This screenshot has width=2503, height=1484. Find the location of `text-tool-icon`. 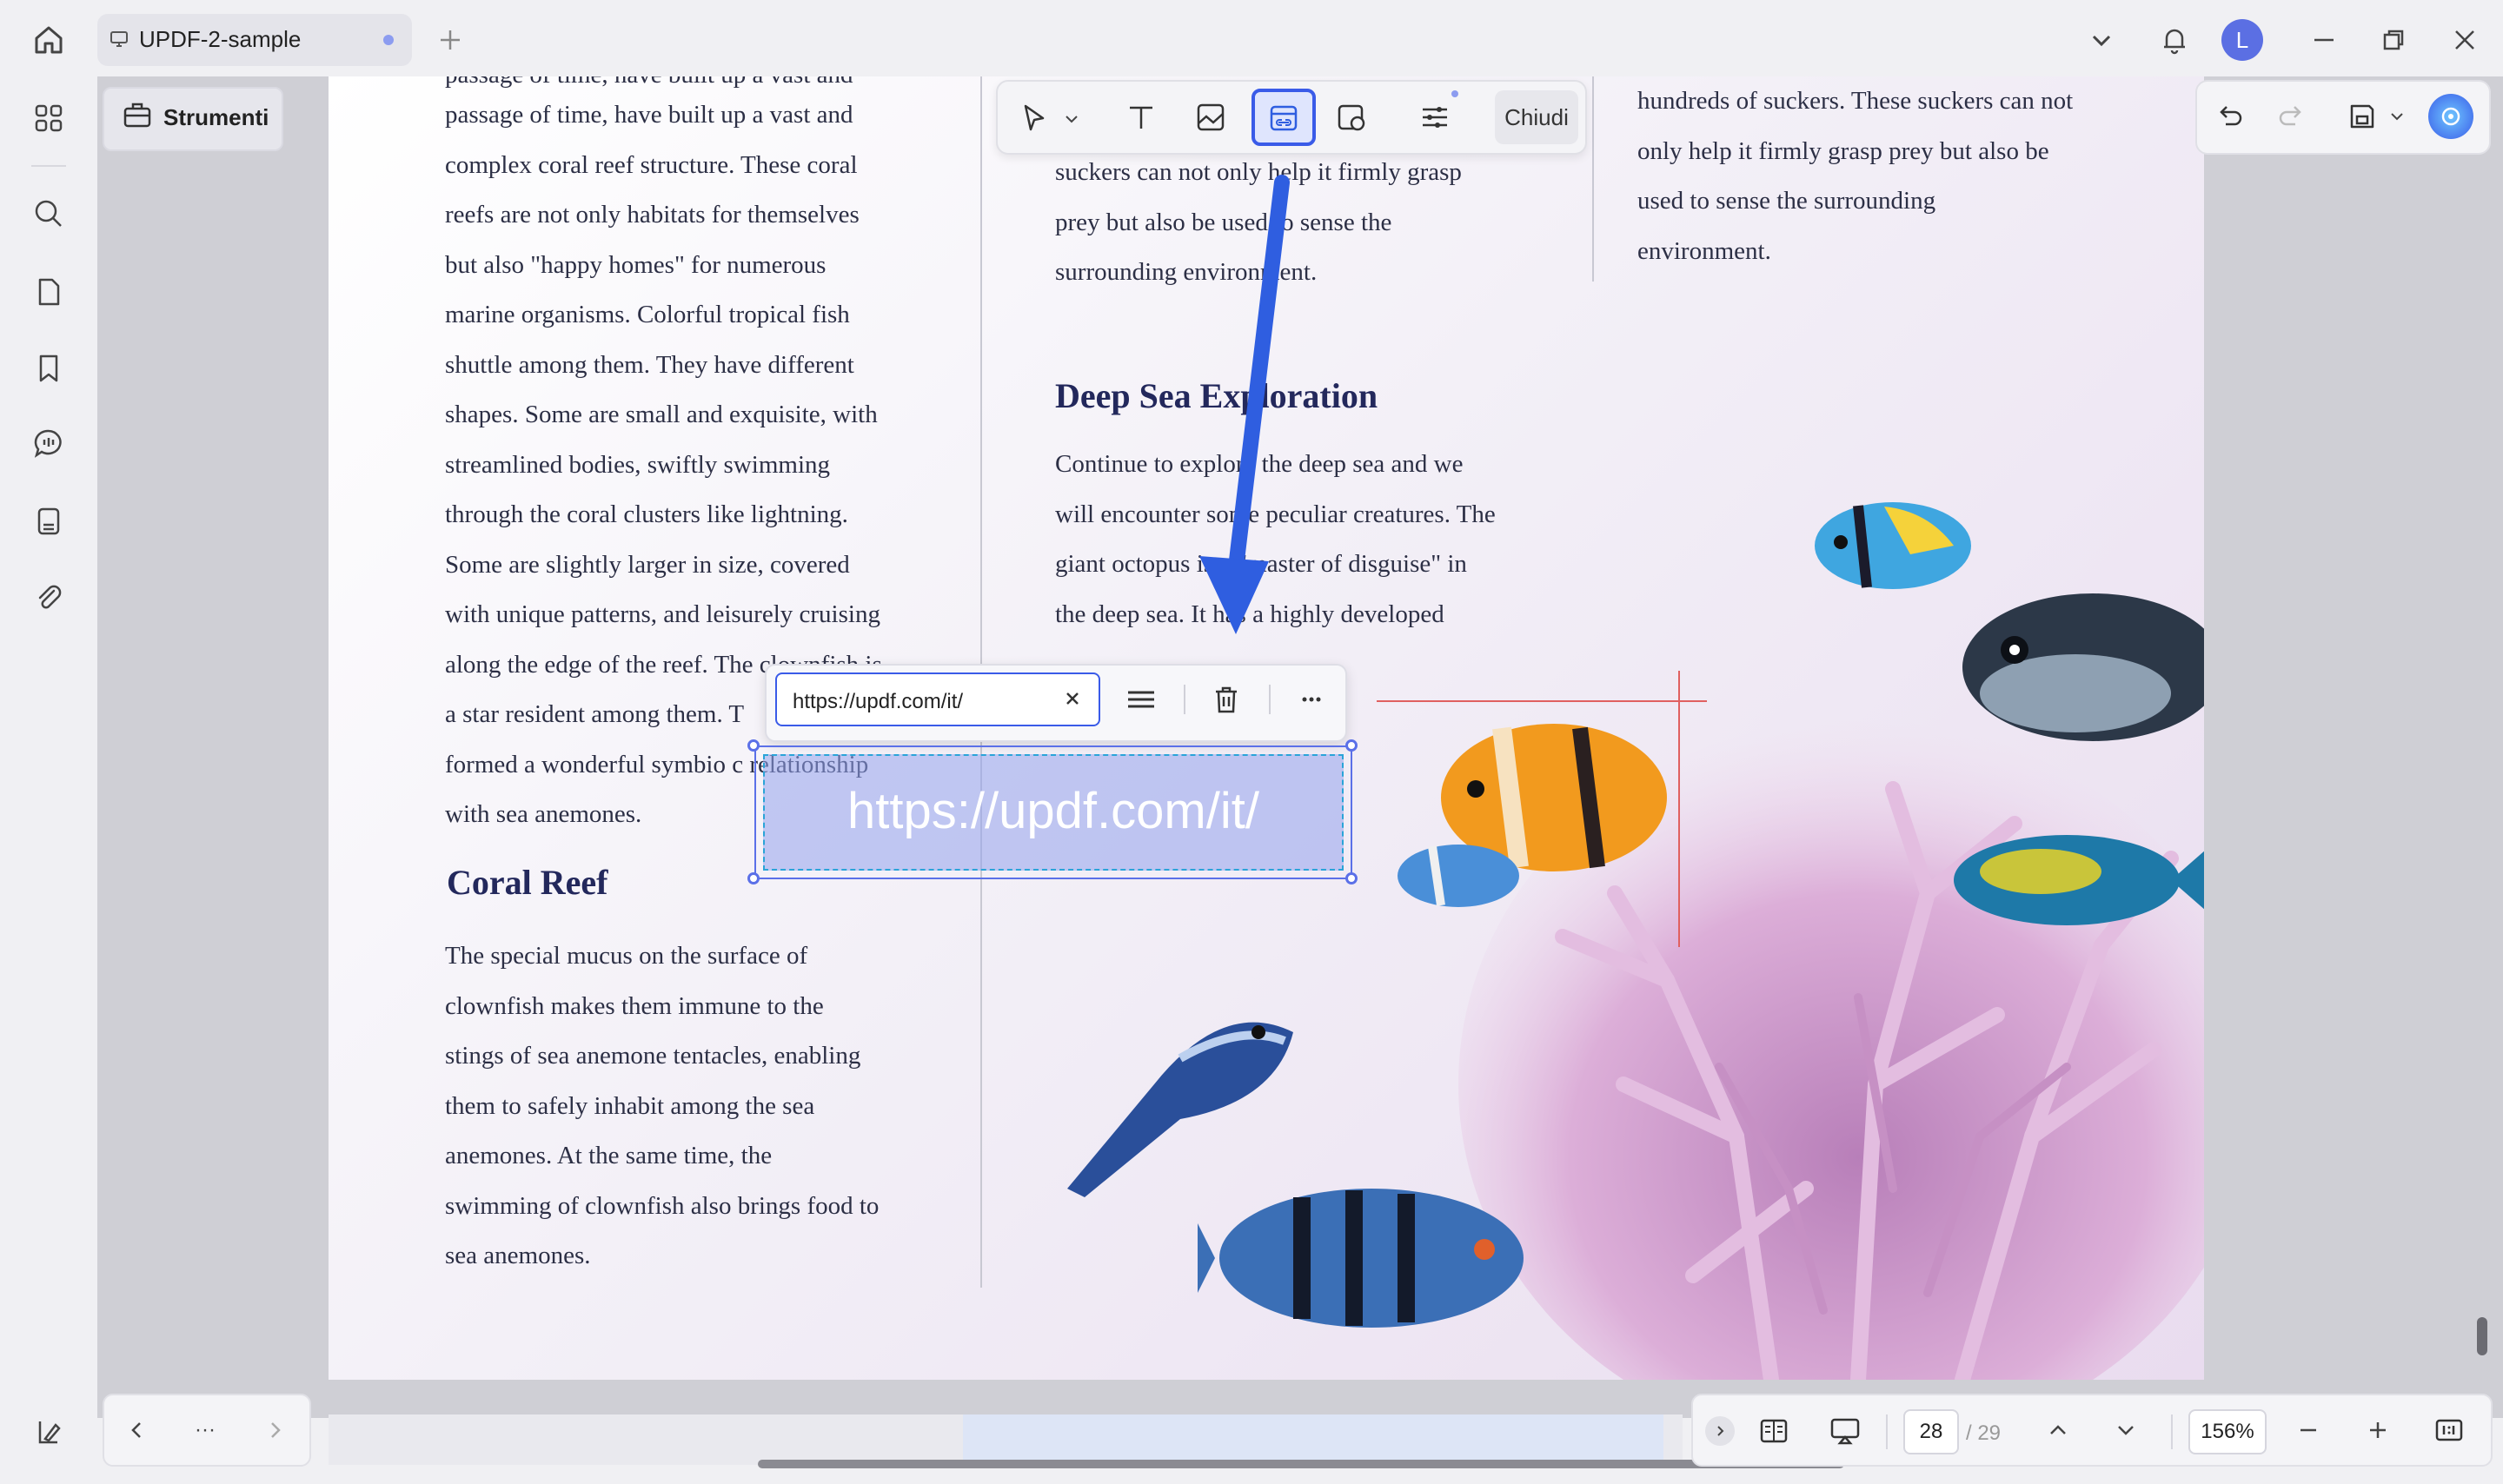

text-tool-icon is located at coordinates (1141, 117).